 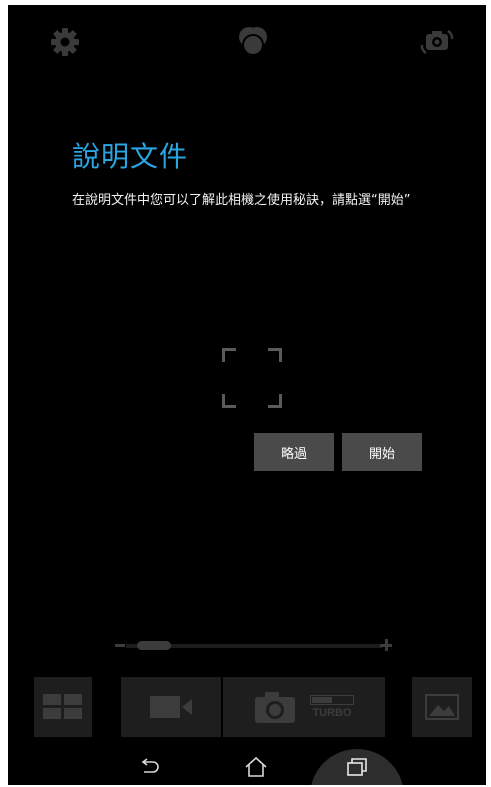 I want to click on gallery-button, so click(x=442, y=707).